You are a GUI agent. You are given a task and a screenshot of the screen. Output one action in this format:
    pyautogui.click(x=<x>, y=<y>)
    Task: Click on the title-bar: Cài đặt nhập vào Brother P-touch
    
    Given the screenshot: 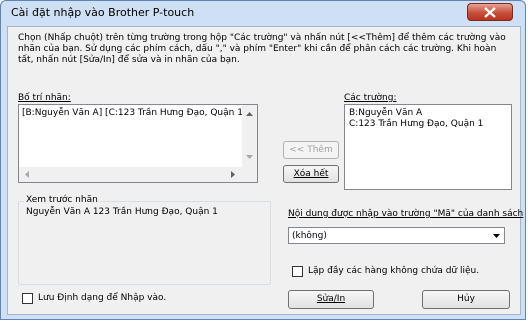 What is the action you would take?
    pyautogui.click(x=264, y=13)
    